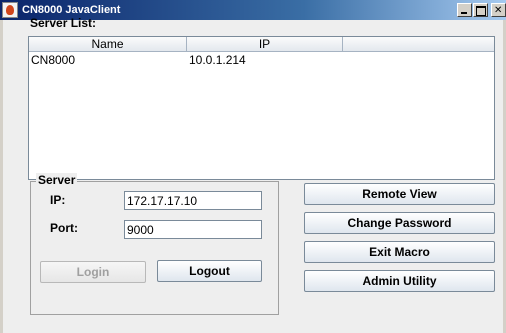 This screenshot has width=506, height=333. Describe the element at coordinates (418, 44) in the screenshot. I see `column-header-blank` at that location.